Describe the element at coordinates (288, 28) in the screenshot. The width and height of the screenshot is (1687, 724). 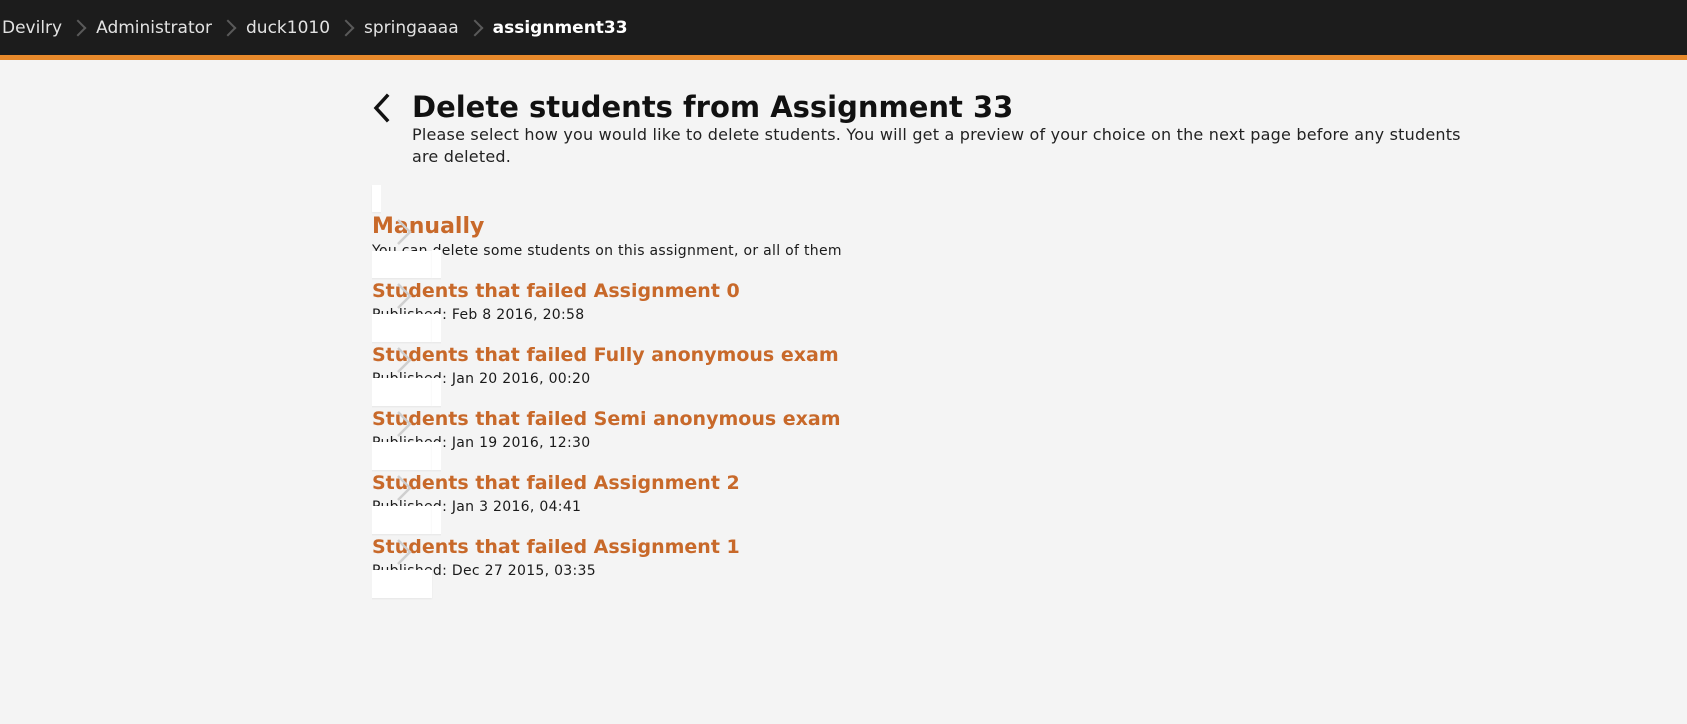
I see `breadcrumb-item-subject: duck1010` at that location.